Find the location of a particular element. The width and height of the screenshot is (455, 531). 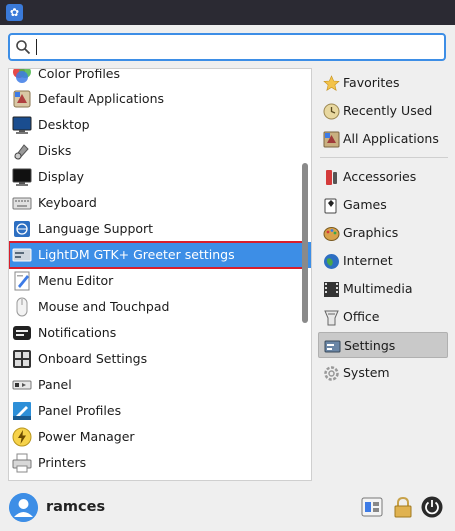

username: ramces is located at coordinates (76, 507).